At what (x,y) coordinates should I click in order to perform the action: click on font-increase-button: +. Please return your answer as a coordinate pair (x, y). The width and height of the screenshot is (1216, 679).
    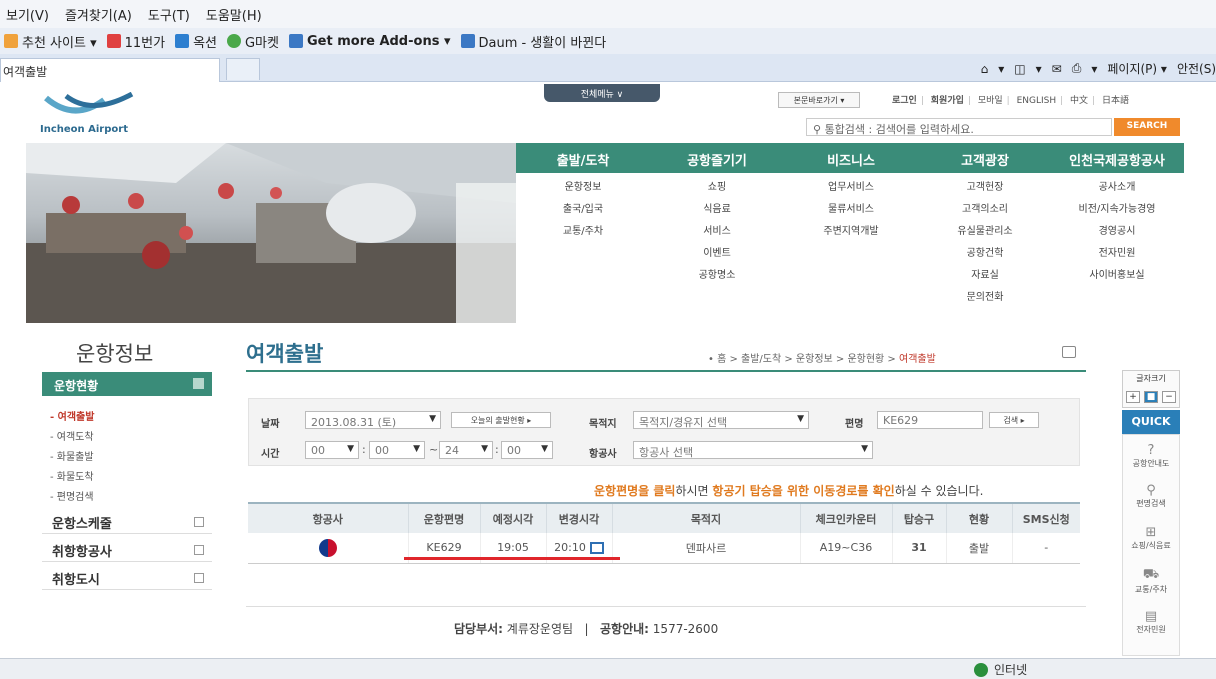
    Looking at the image, I should click on (1133, 397).